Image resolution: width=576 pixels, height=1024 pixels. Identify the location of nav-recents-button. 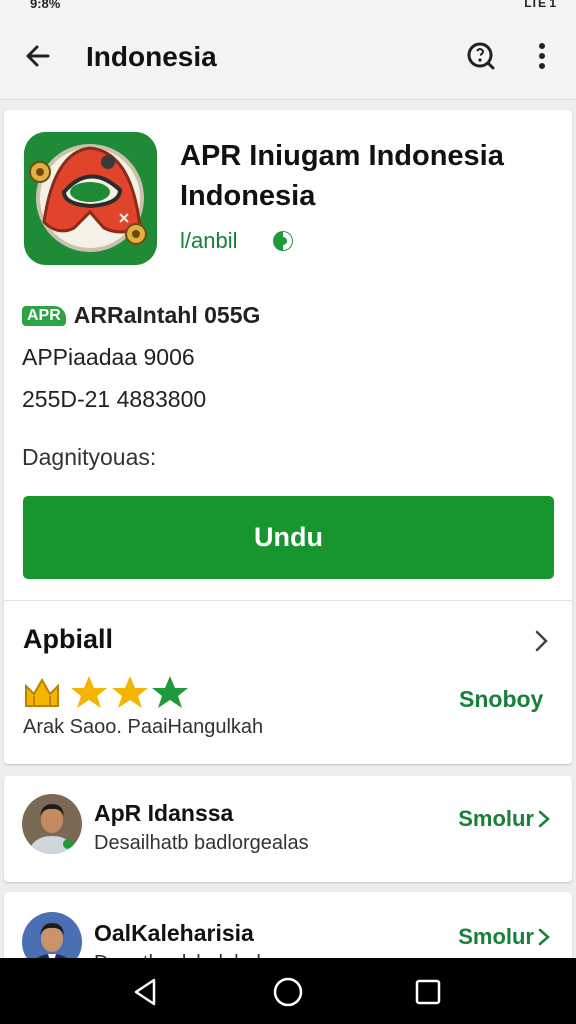
(428, 992).